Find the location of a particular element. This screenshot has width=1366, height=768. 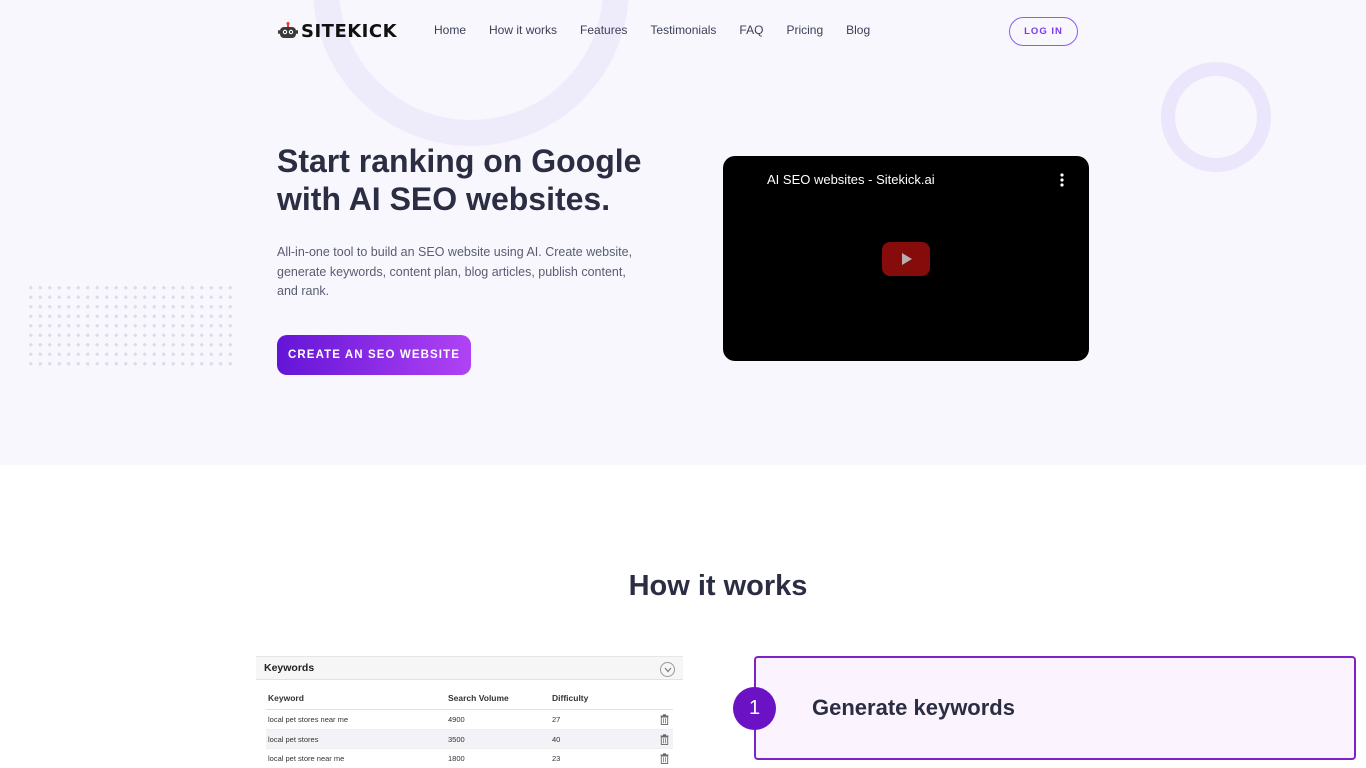

search-volume-cell: 4900 is located at coordinates (456, 719).